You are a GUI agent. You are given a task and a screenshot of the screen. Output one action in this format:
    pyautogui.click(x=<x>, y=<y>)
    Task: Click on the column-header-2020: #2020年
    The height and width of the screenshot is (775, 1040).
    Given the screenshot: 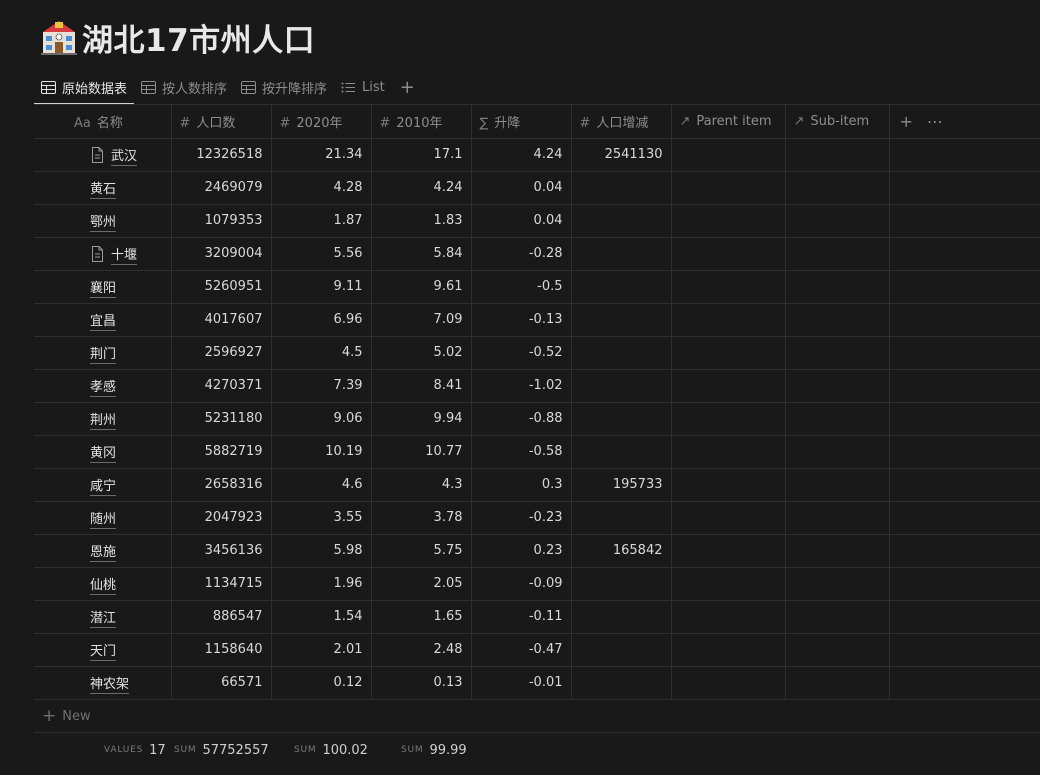 What is the action you would take?
    pyautogui.click(x=321, y=122)
    